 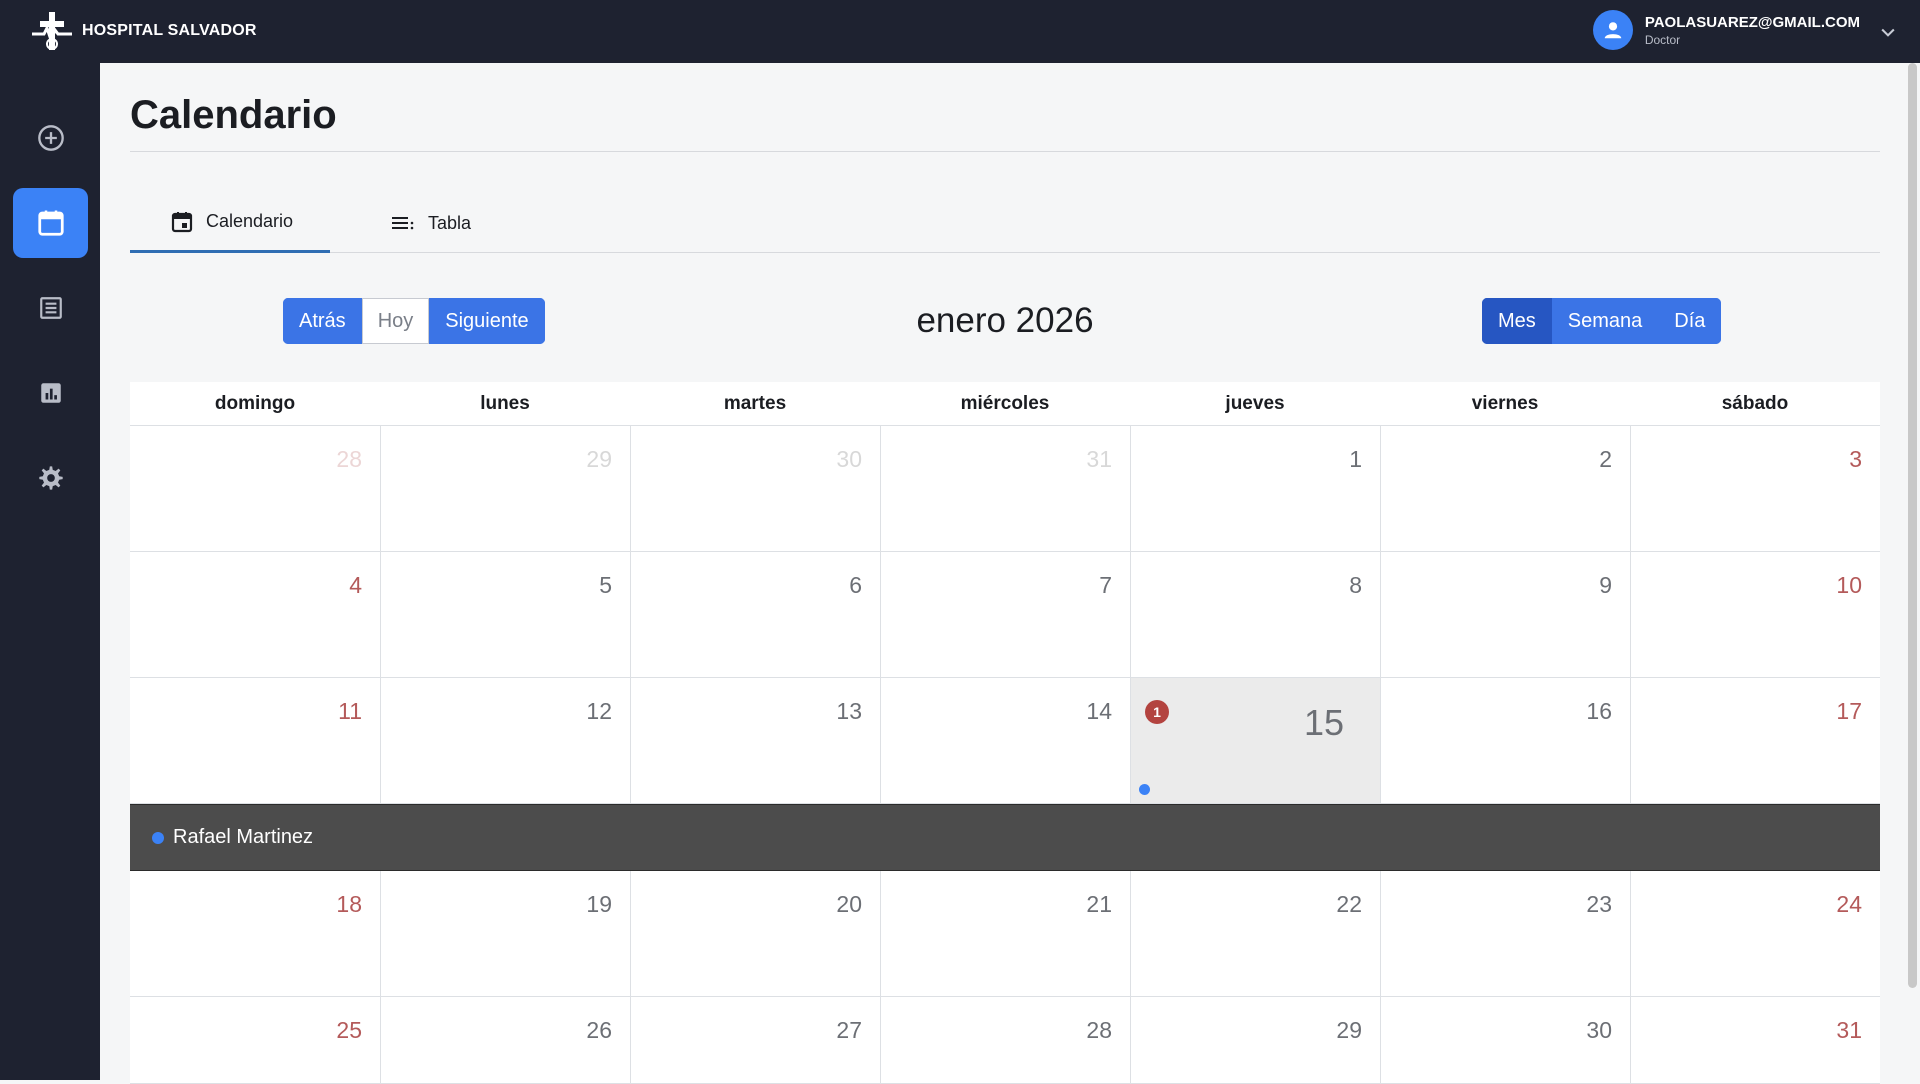 What do you see at coordinates (1755, 933) in the screenshot?
I see `day-cell: 24` at bounding box center [1755, 933].